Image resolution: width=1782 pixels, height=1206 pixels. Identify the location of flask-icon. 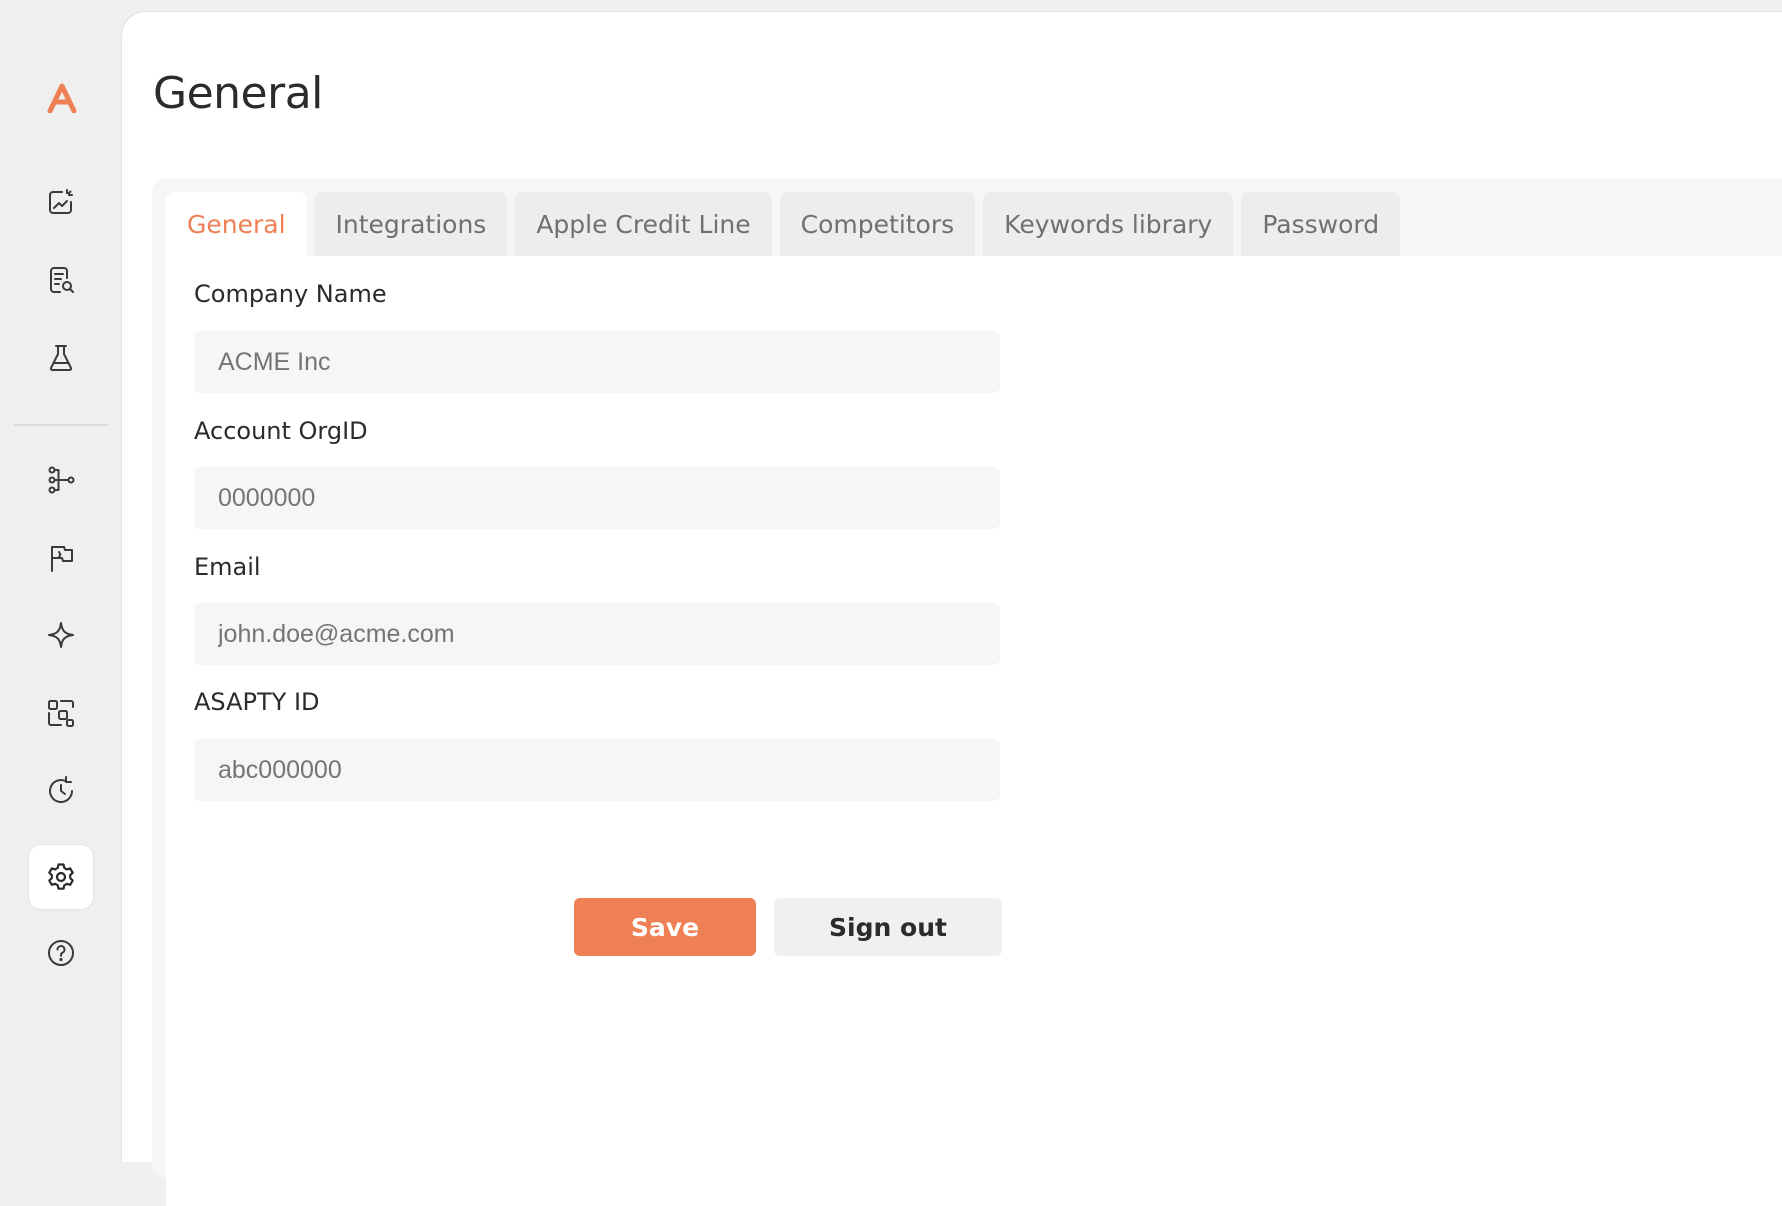
(61, 358).